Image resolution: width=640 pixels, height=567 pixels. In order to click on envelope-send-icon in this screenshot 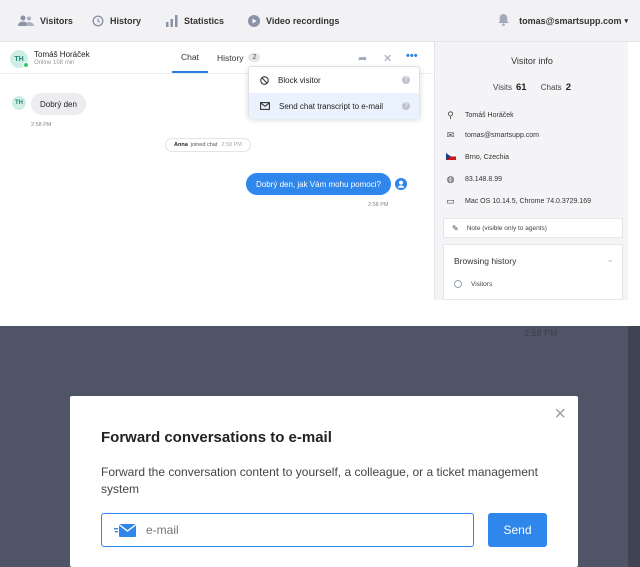, I will do `click(125, 530)`.